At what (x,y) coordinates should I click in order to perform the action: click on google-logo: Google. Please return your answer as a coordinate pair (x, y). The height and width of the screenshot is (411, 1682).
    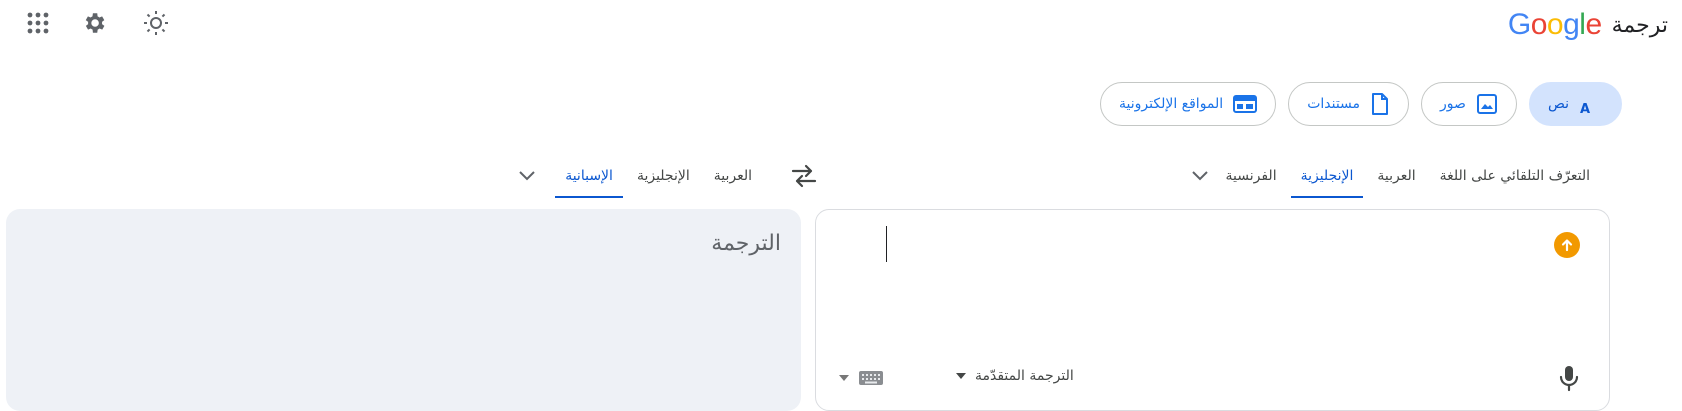
    Looking at the image, I should click on (1555, 25).